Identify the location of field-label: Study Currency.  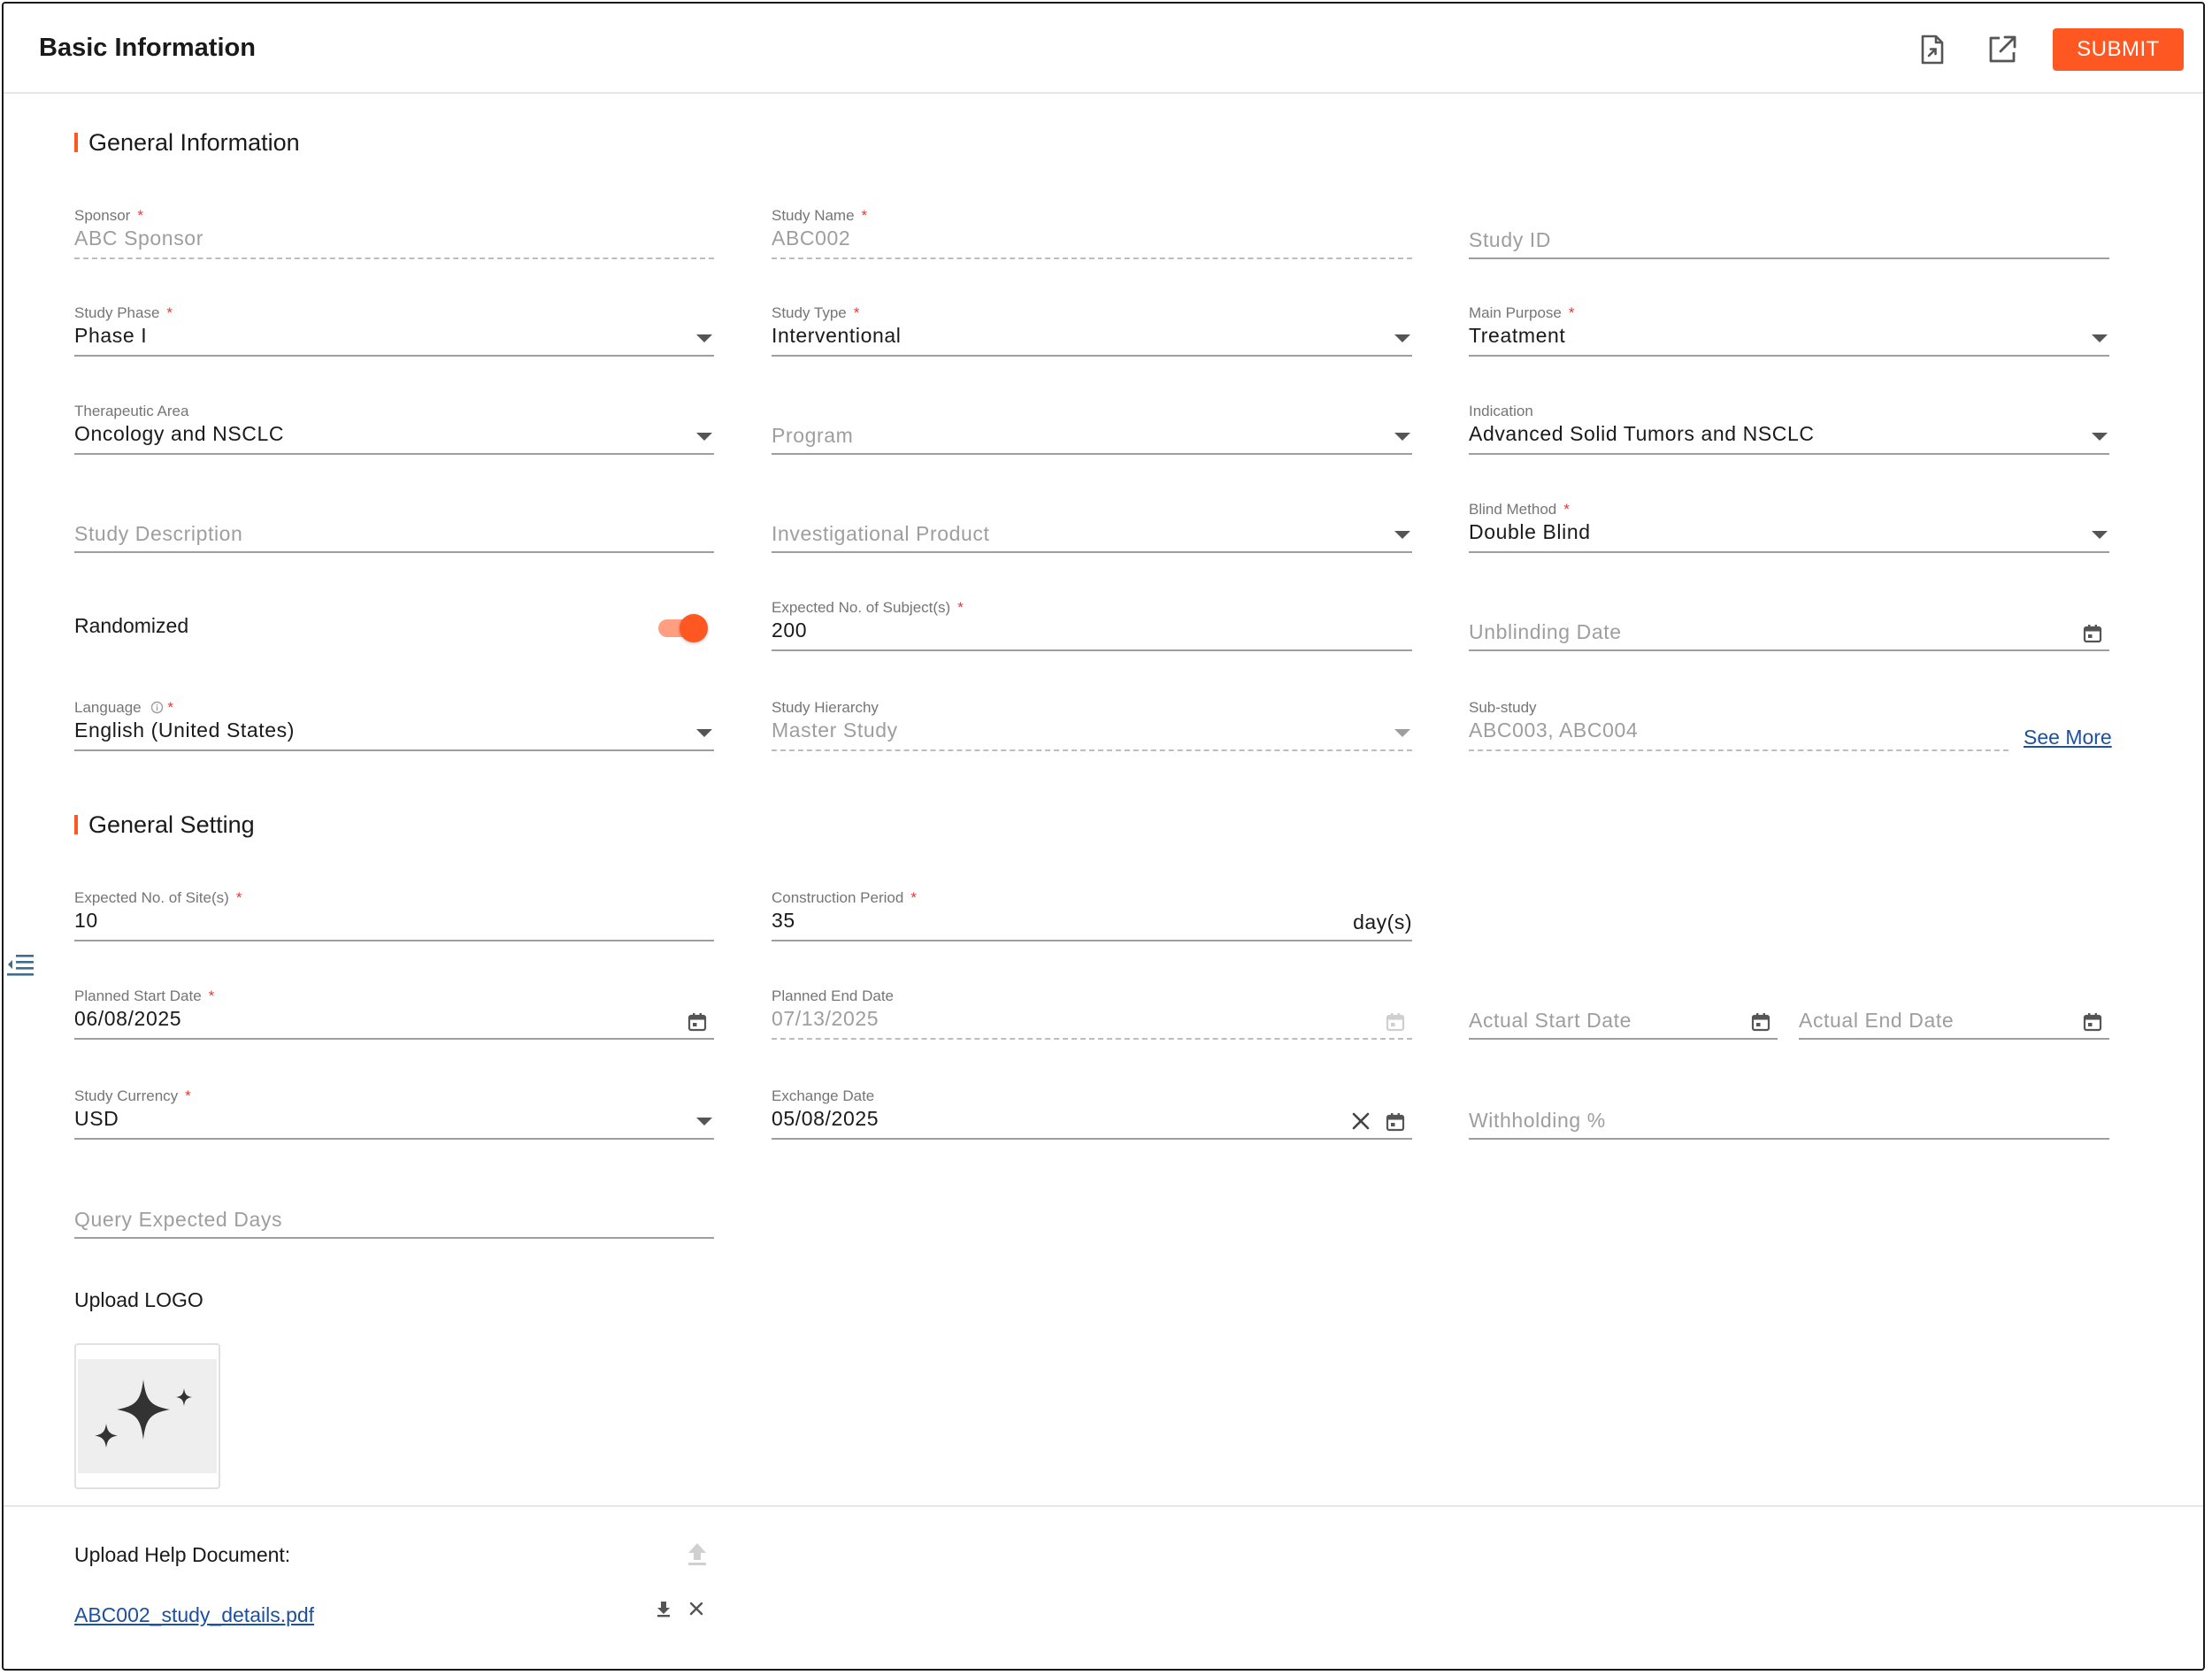
(126, 1096).